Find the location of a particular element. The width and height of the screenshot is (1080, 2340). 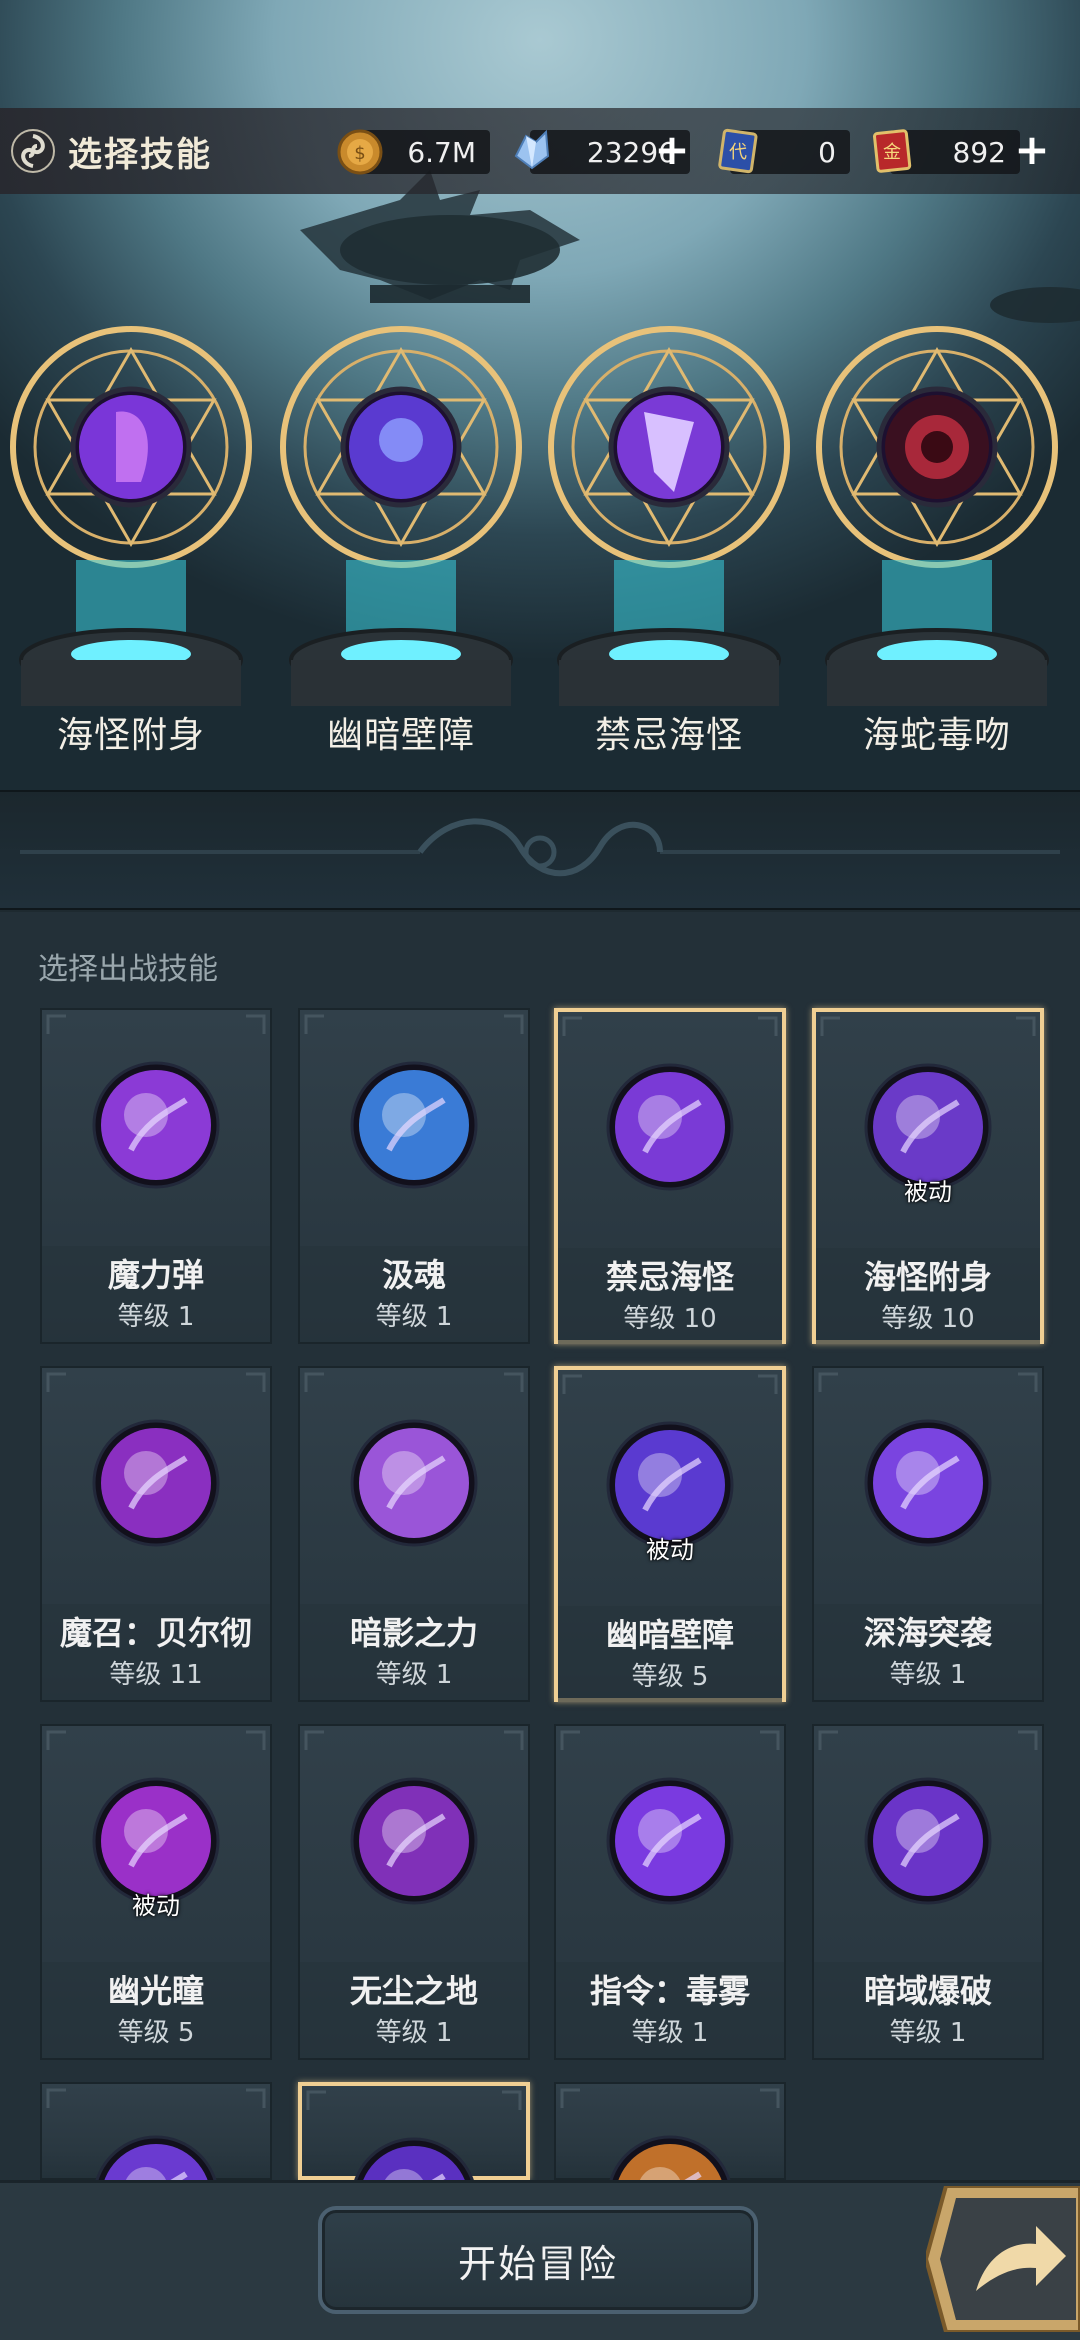

svg-text: 金 is located at coordinates (892, 152).